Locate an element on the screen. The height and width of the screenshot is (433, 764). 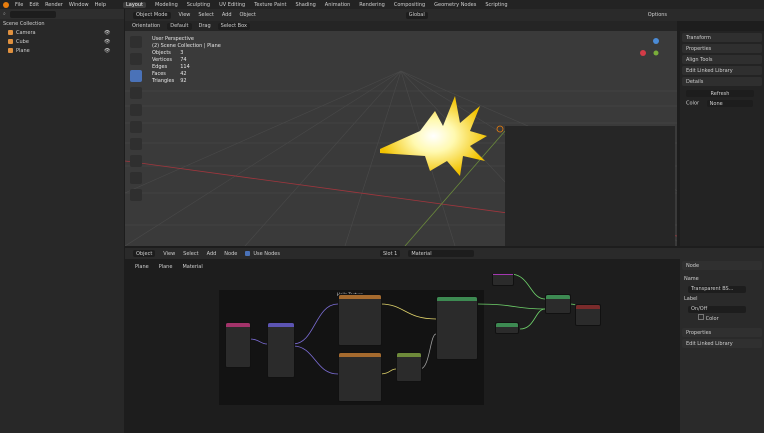
outliner-item-camera: Camera 👁 is located at coordinates (62, 32).